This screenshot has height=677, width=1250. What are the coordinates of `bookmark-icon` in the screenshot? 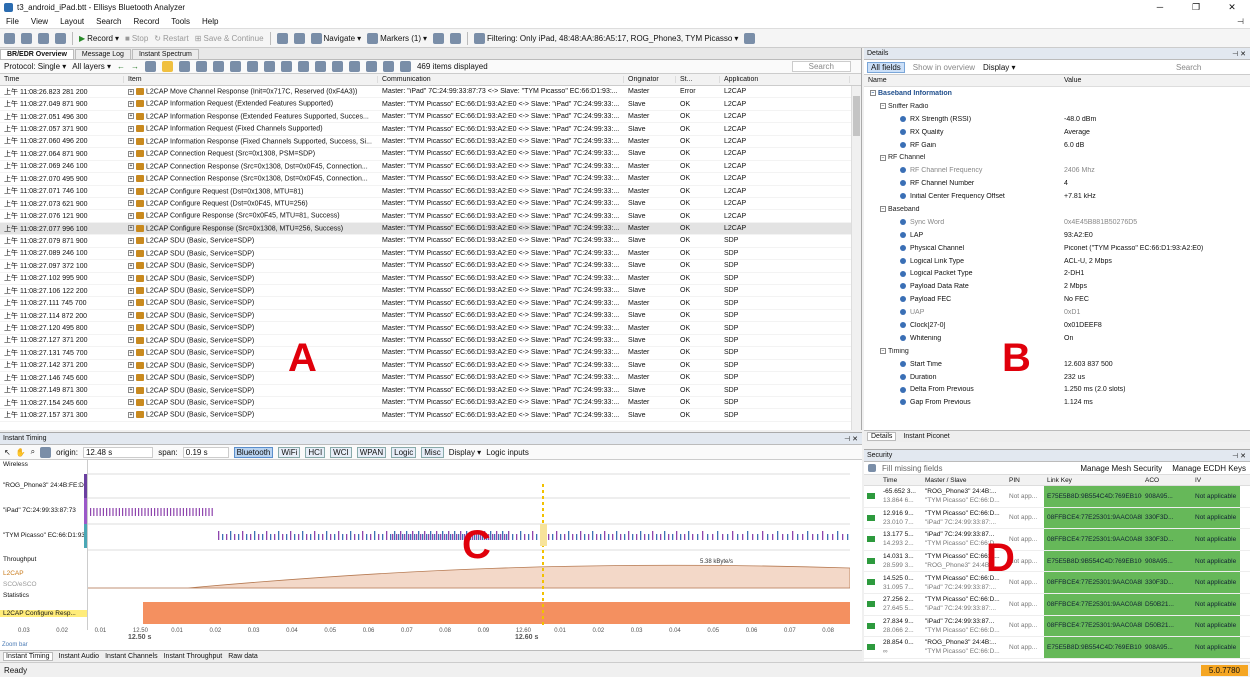 It's located at (439, 38).